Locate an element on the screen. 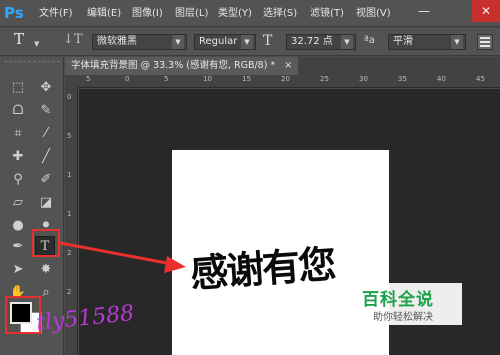  minimize-button: — is located at coordinates (424, 11).